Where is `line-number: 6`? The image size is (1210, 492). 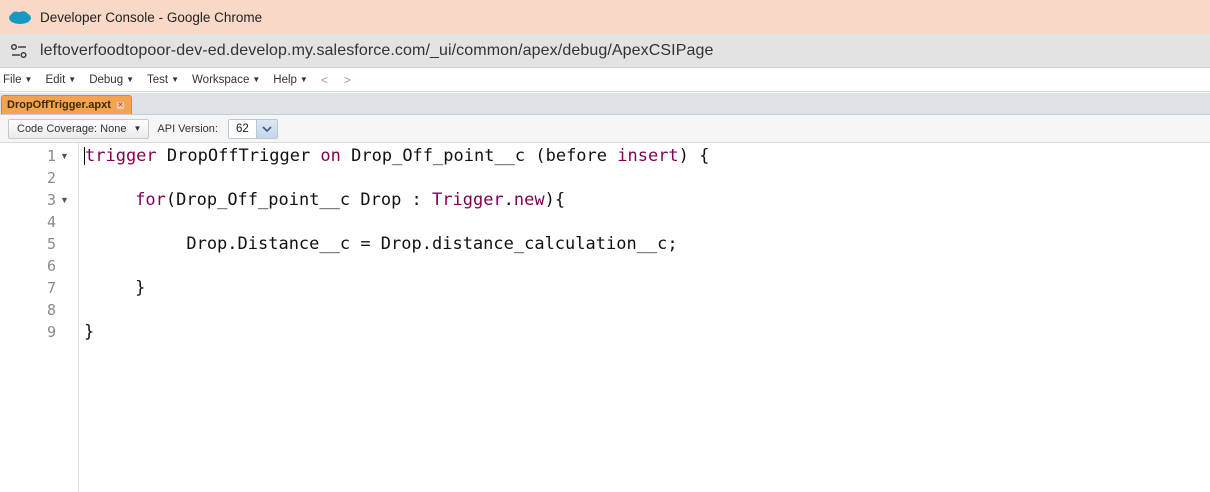
line-number: 6 is located at coordinates (51, 266).